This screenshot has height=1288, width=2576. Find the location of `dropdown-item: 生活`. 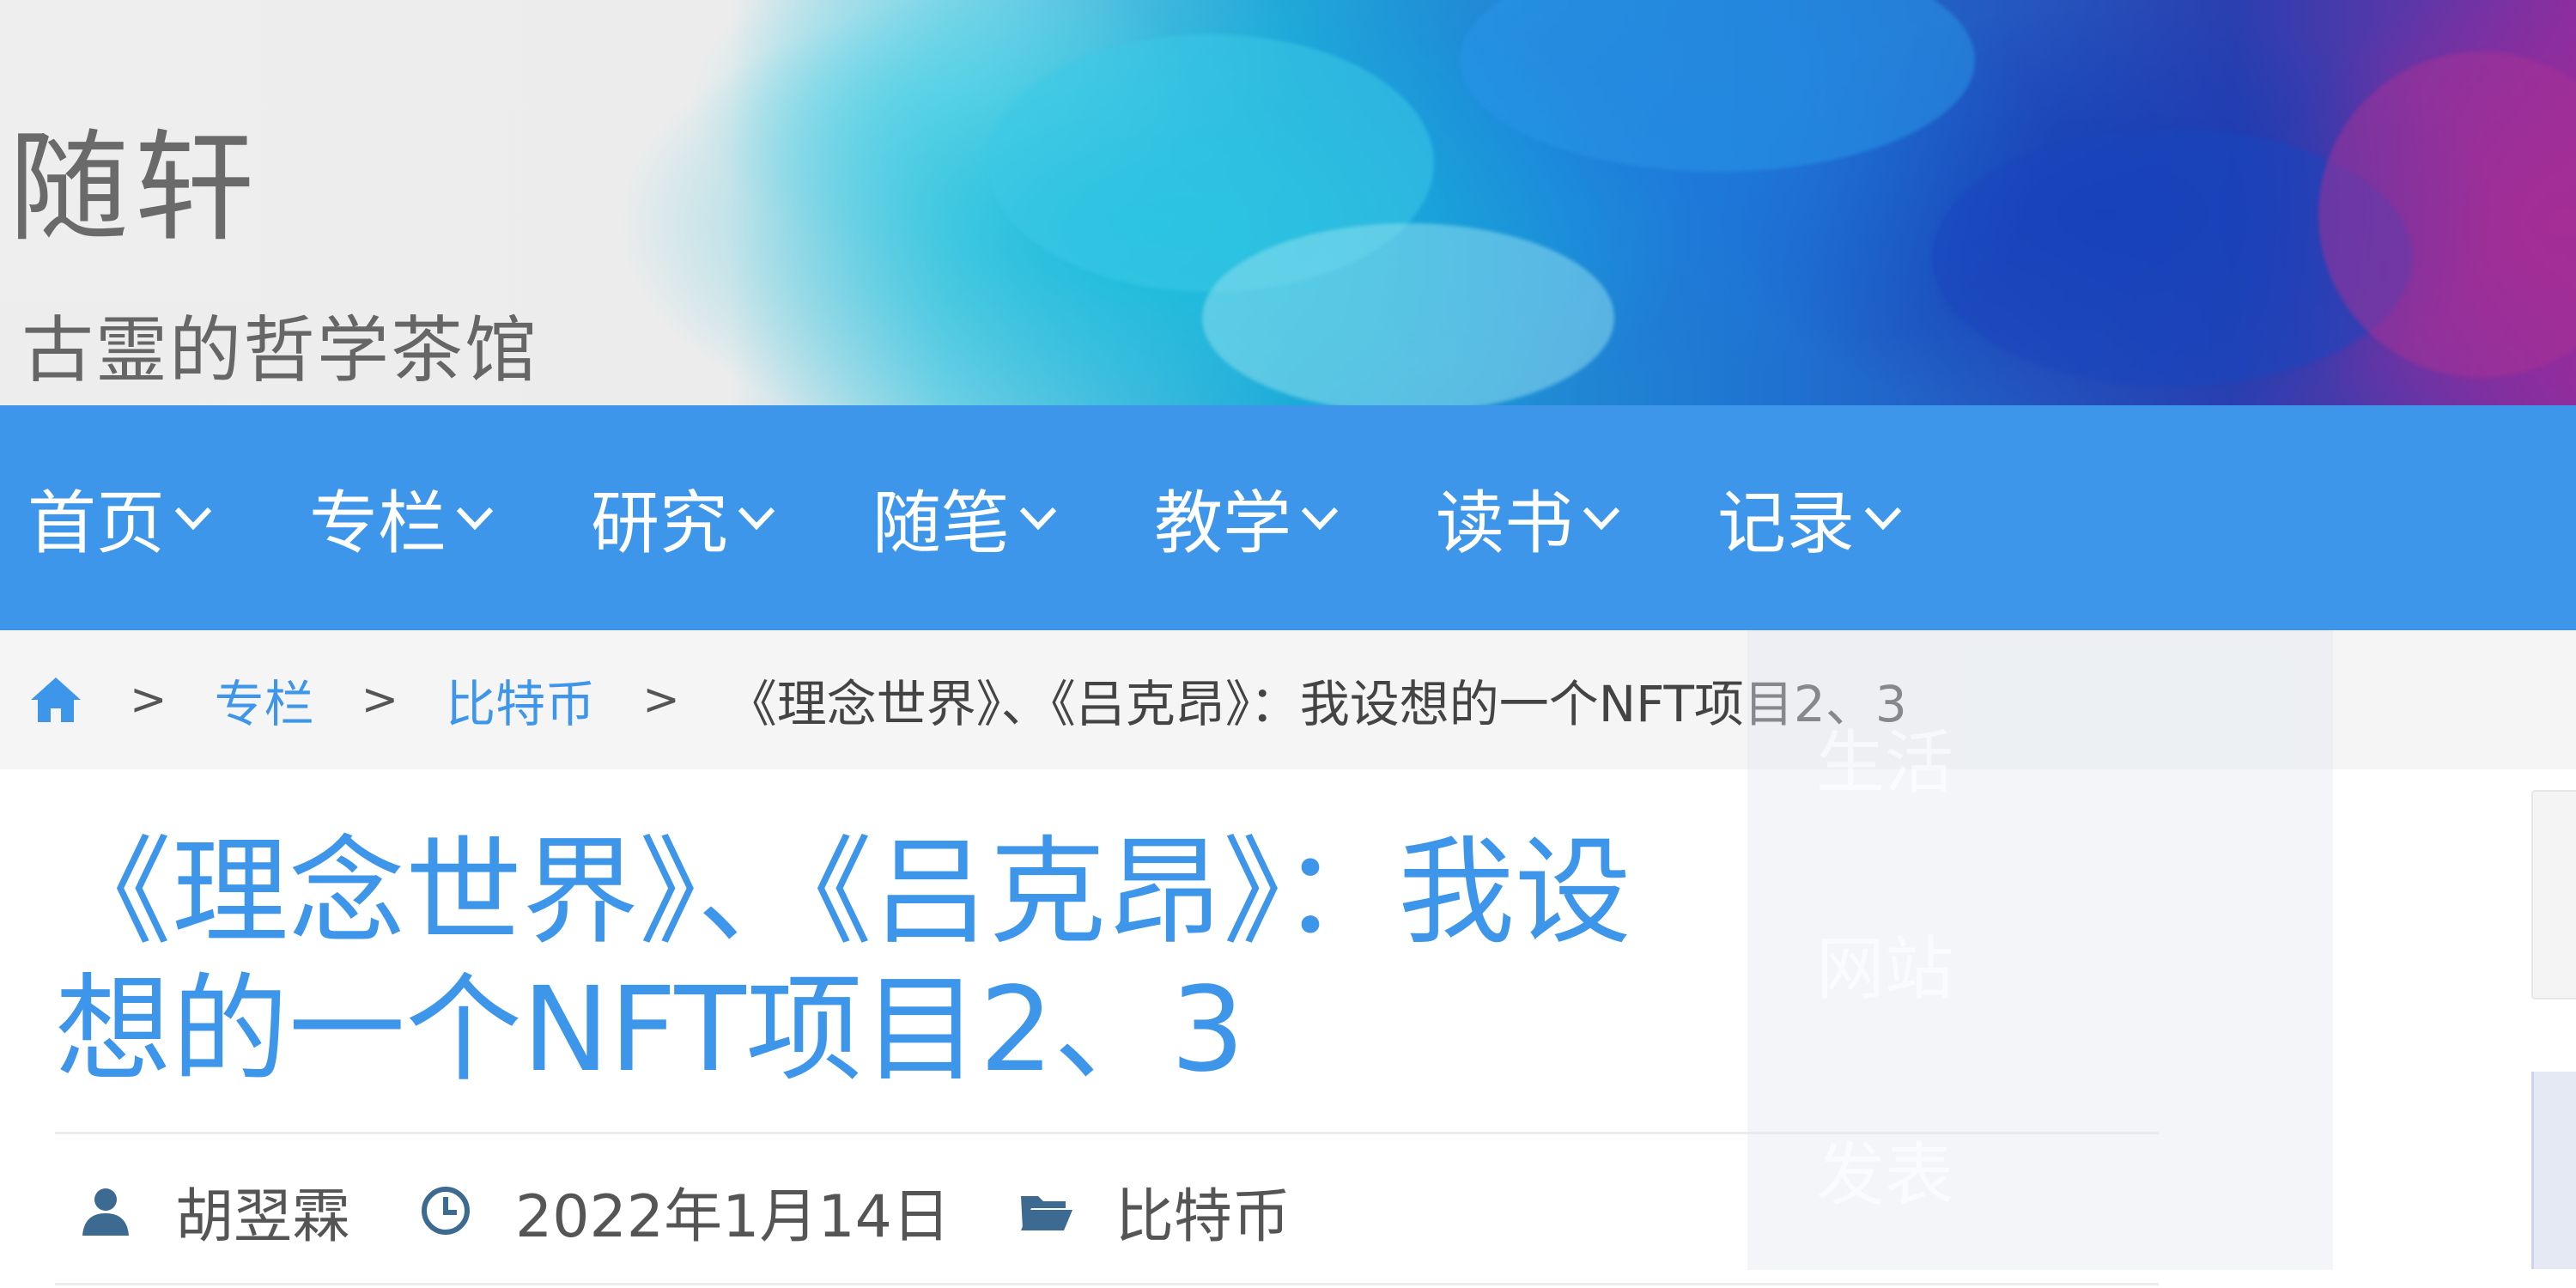

dropdown-item: 生活 is located at coordinates (1885, 757).